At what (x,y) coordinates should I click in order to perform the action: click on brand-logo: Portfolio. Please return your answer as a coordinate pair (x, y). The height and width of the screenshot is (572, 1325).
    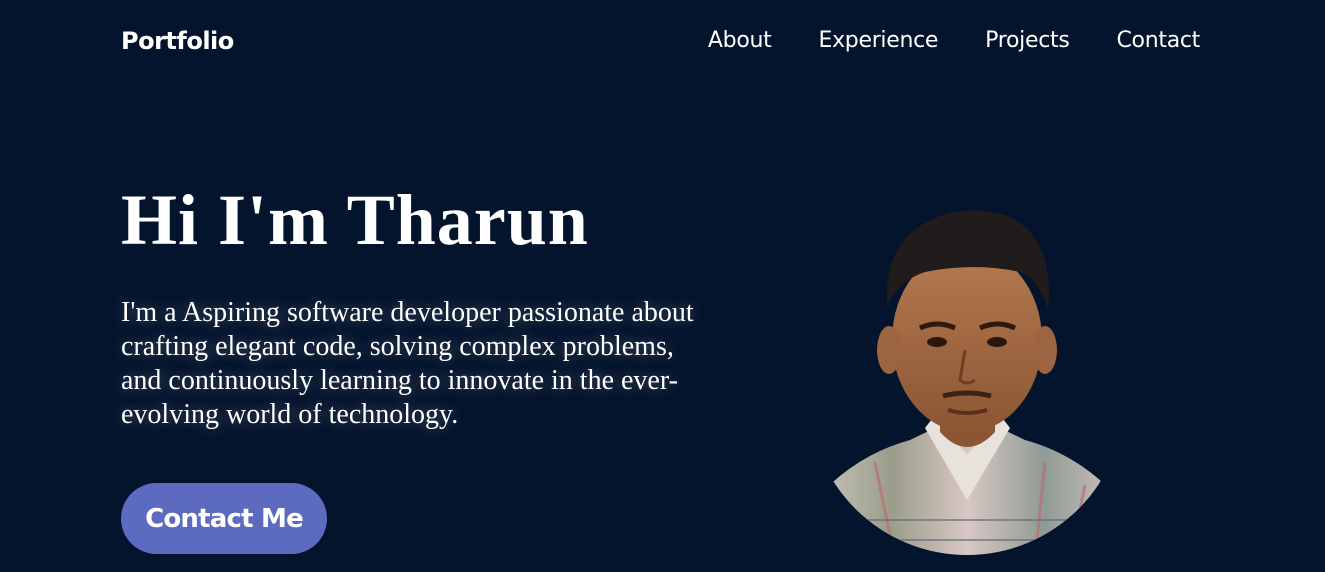
    Looking at the image, I should click on (177, 41).